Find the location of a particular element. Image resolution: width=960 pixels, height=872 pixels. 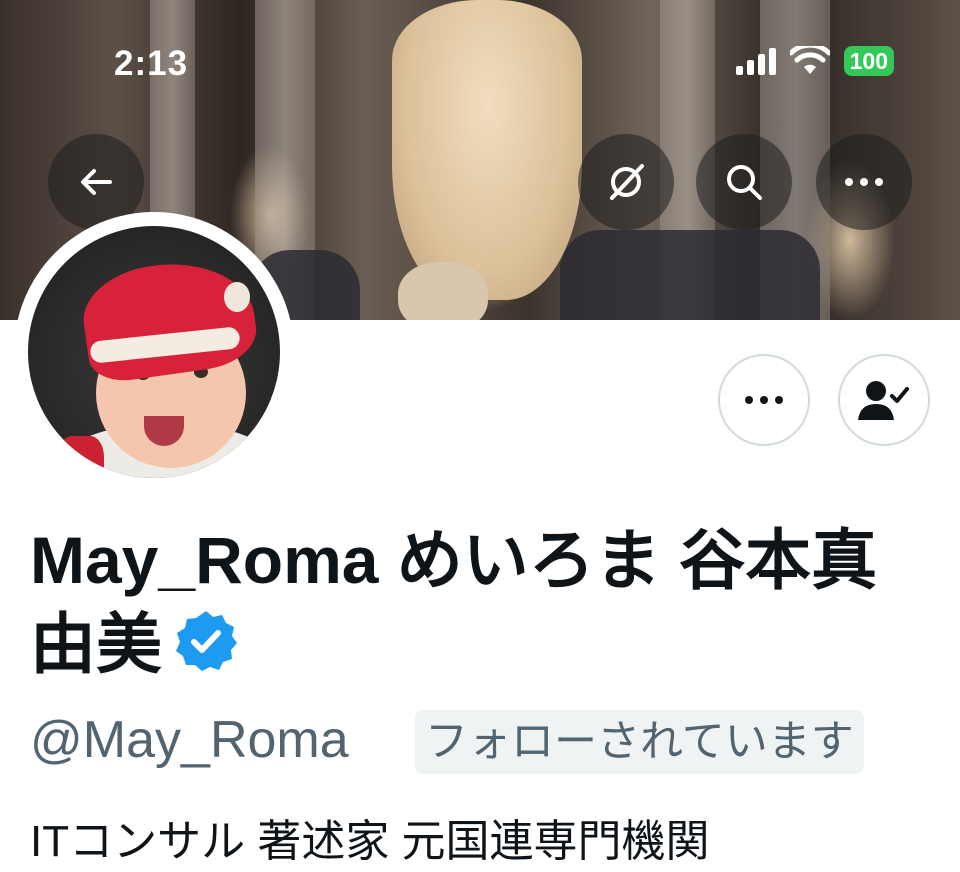

battery-icon: 100 is located at coordinates (868, 61).